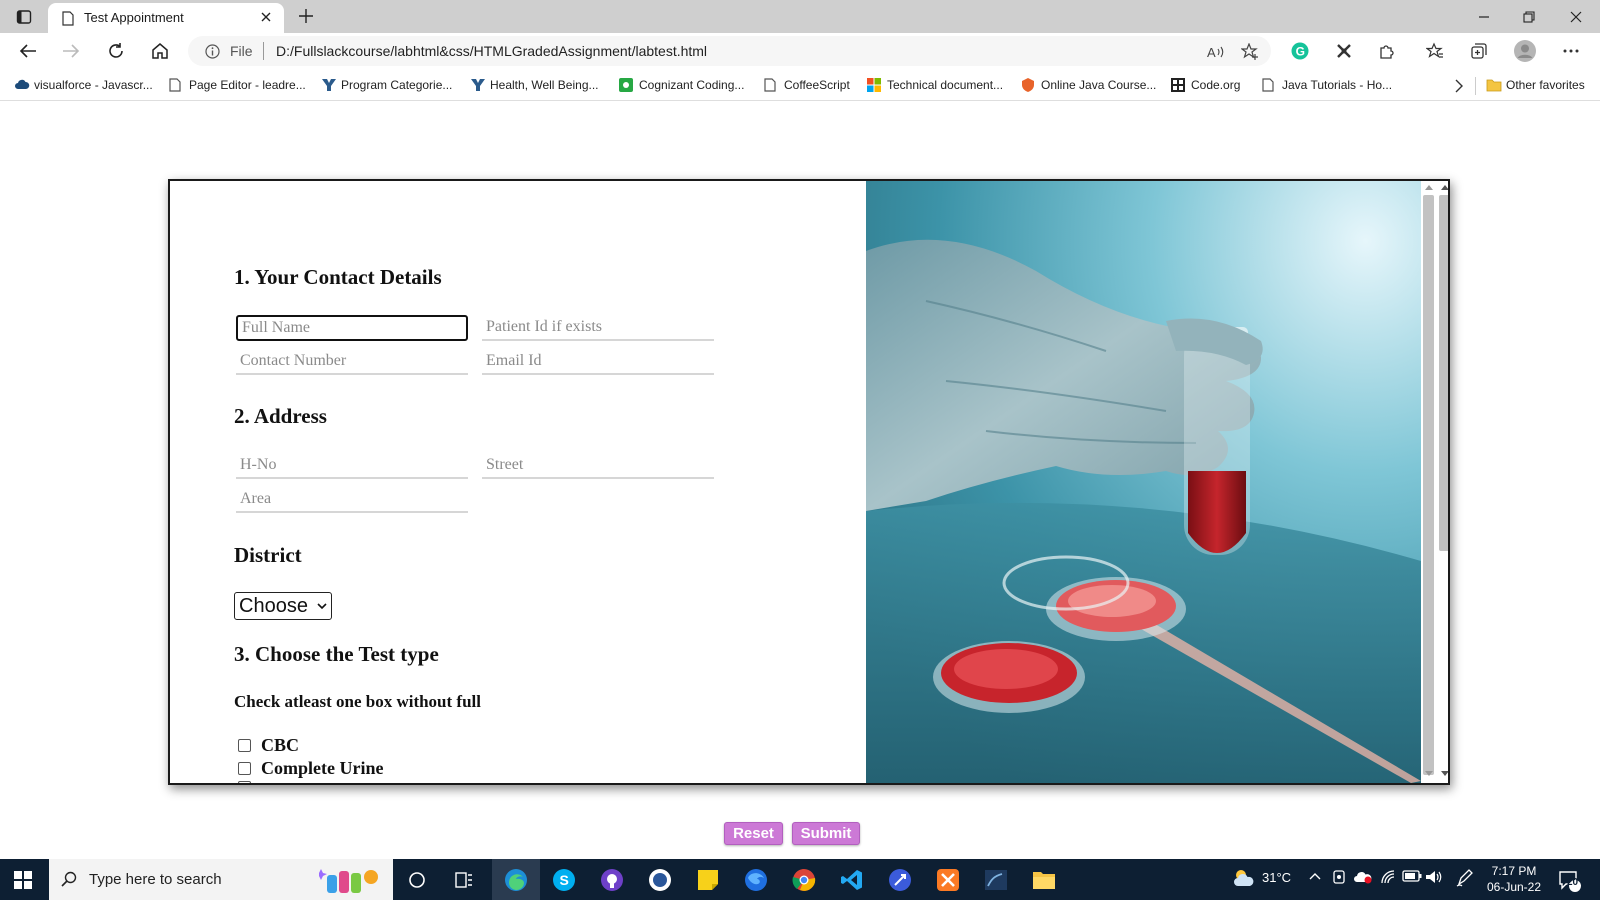 This screenshot has width=1600, height=900. What do you see at coordinates (23, 880) in the screenshot?
I see `windows-start-icon` at bounding box center [23, 880].